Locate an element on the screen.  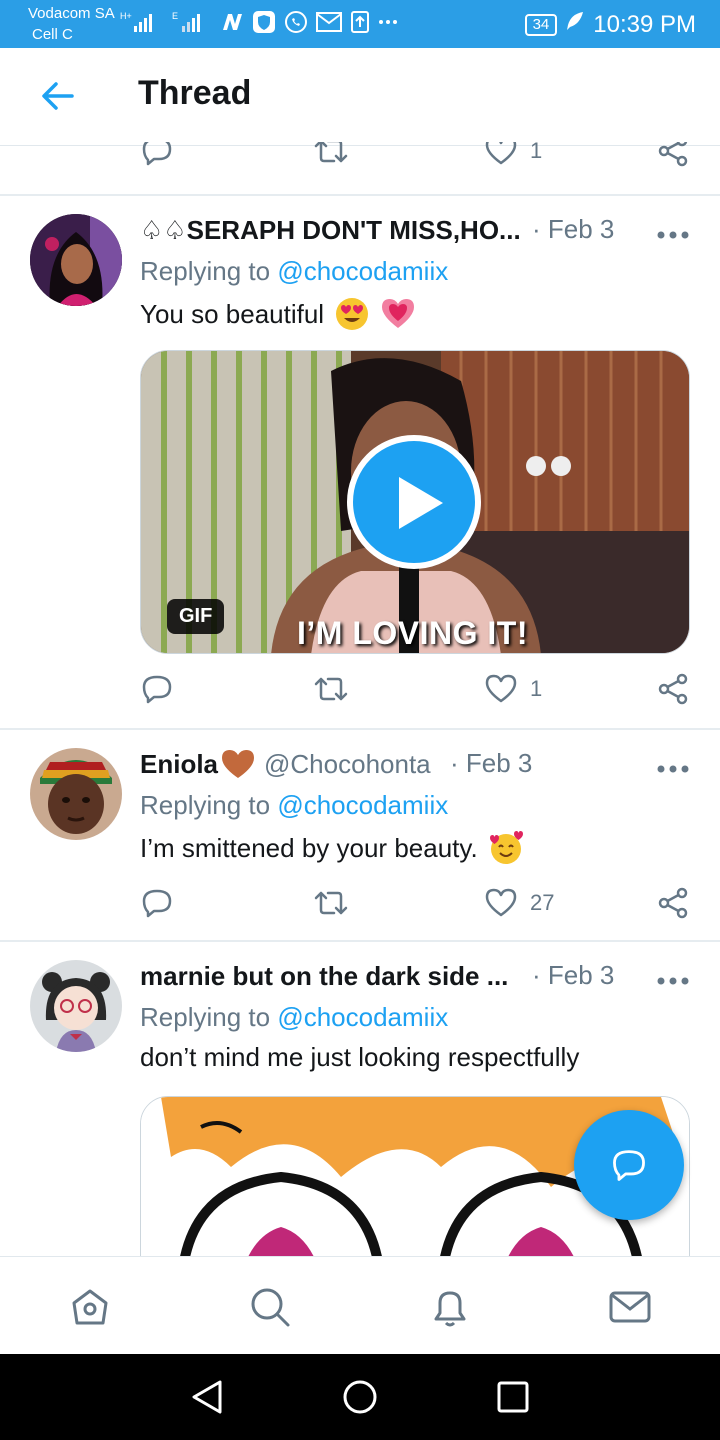
search-icon is located at coordinates (270, 1307).